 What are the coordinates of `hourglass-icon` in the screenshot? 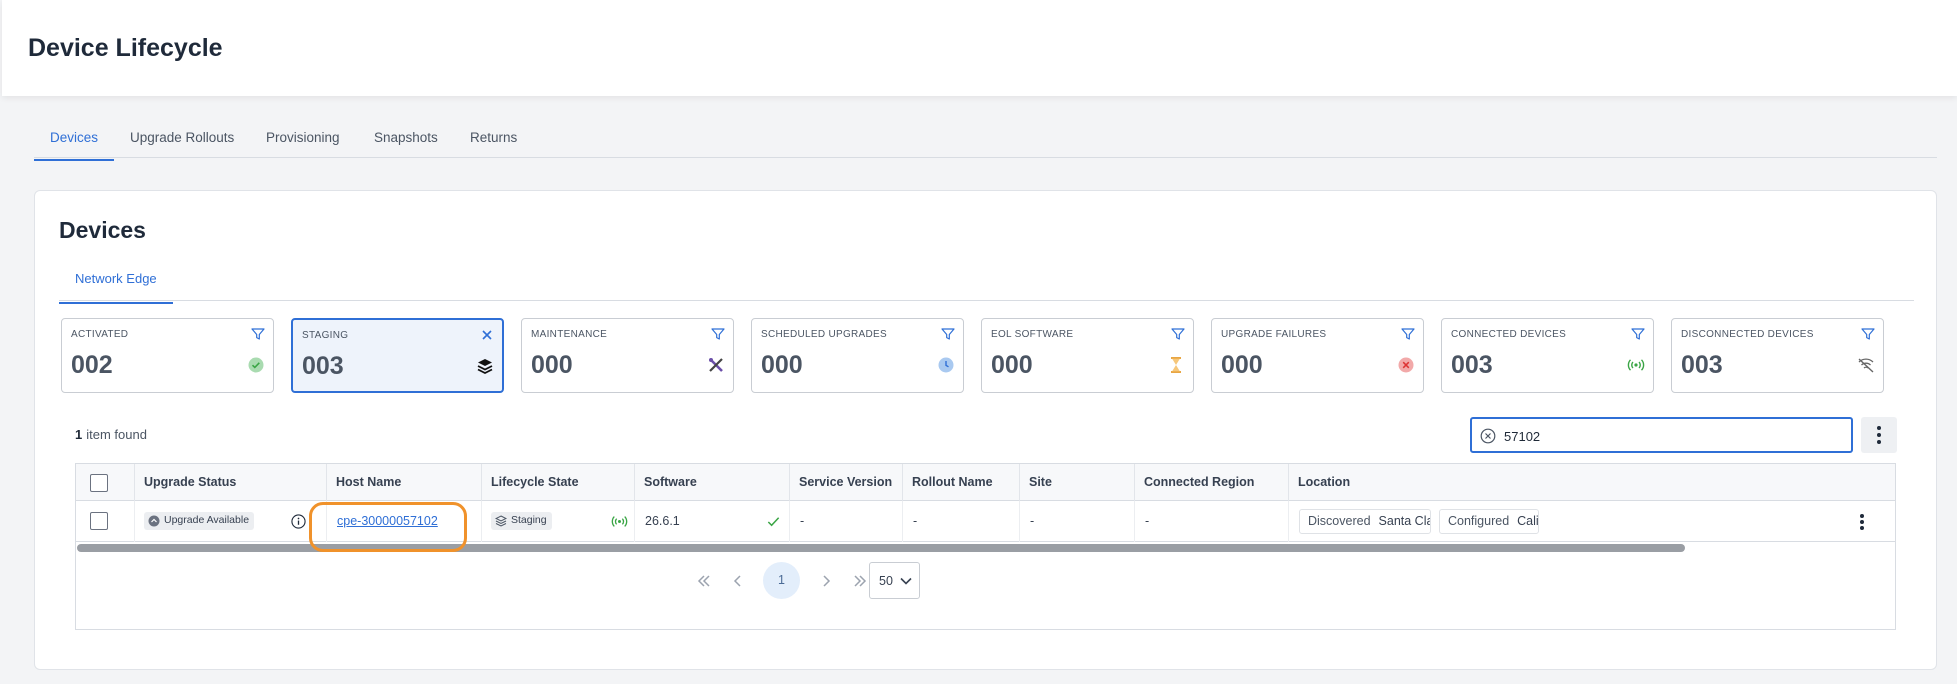 It's located at (1176, 365).